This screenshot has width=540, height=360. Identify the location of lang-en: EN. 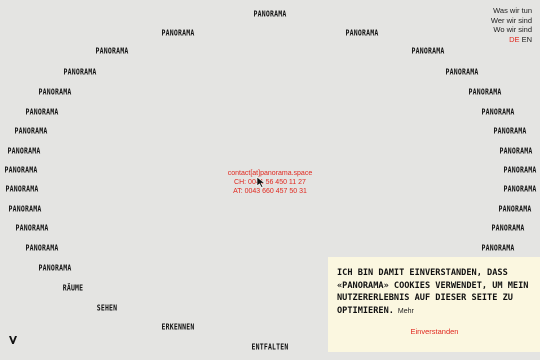
(527, 39).